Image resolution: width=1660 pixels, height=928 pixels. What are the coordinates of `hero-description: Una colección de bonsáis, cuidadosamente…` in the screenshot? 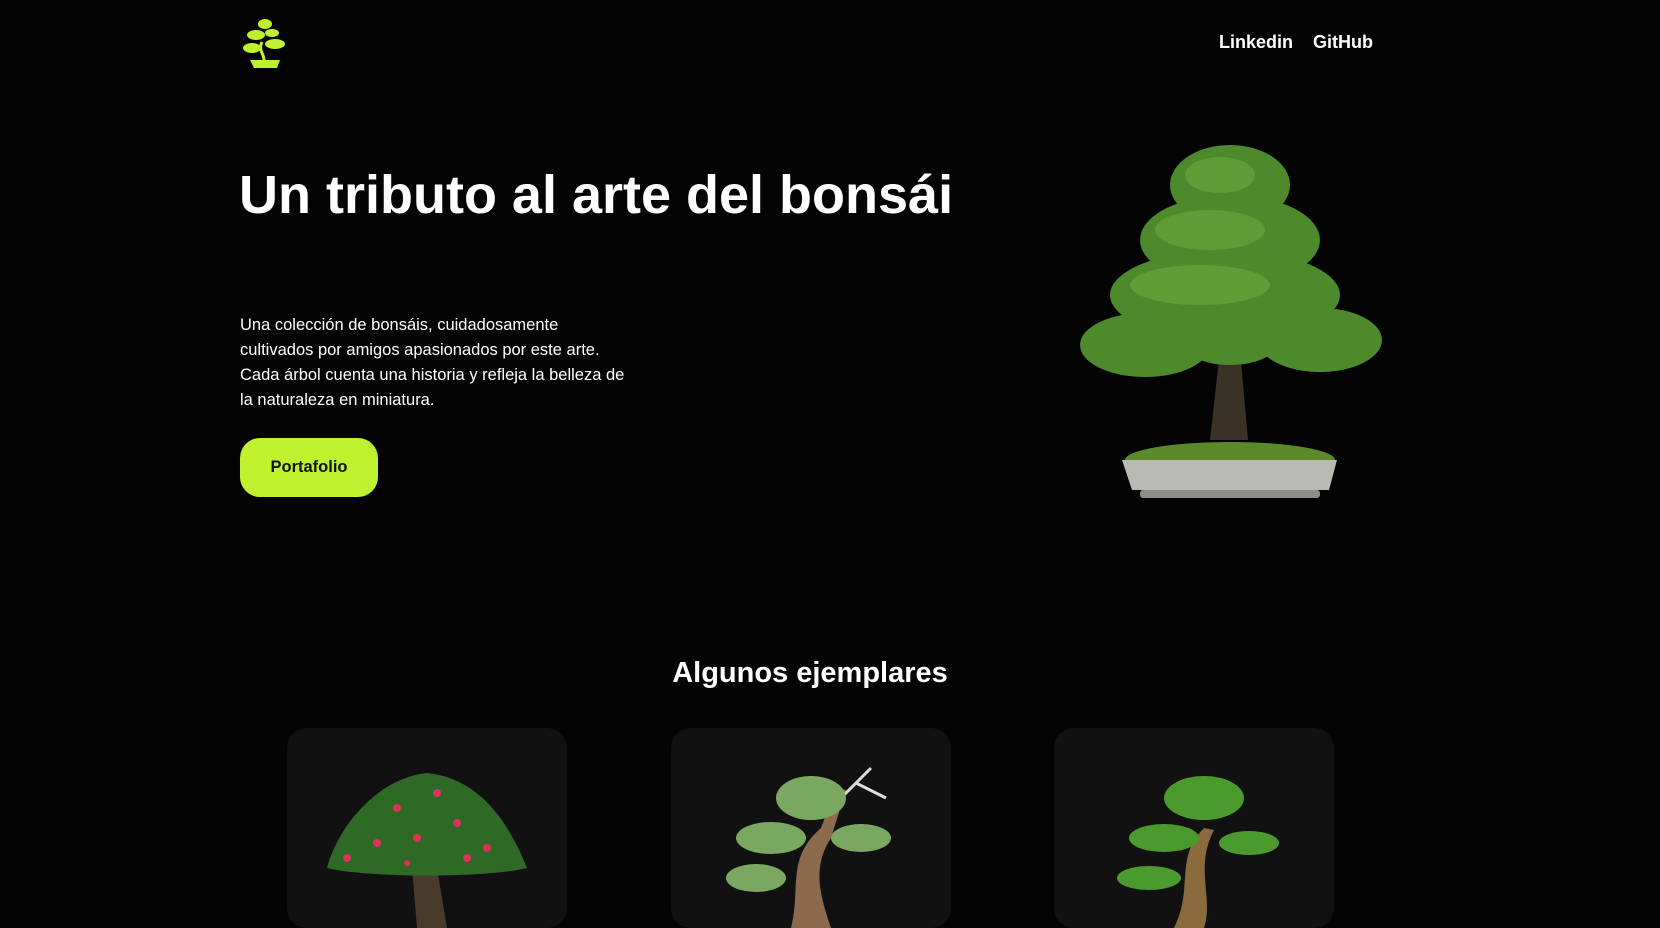 It's located at (432, 362).